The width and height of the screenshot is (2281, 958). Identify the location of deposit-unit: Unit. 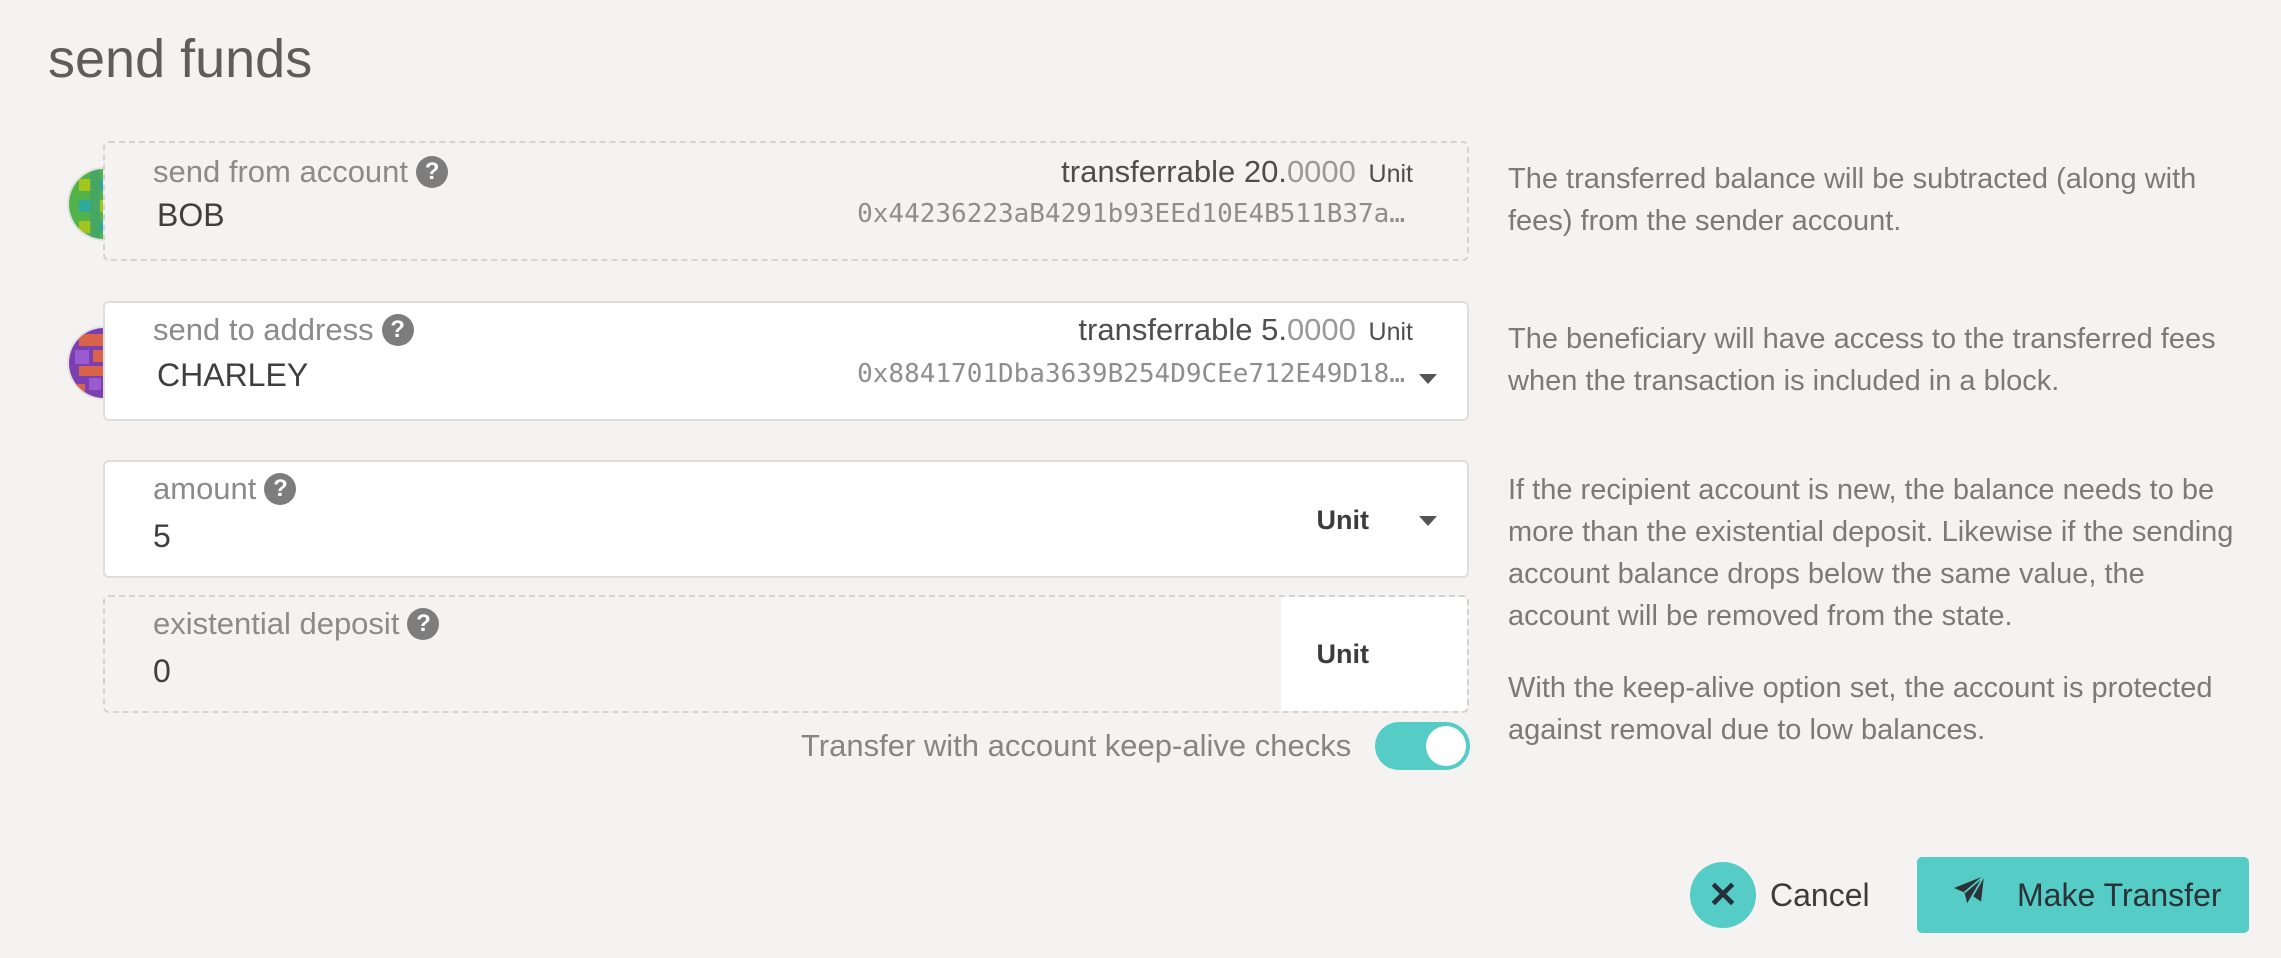
(1342, 654).